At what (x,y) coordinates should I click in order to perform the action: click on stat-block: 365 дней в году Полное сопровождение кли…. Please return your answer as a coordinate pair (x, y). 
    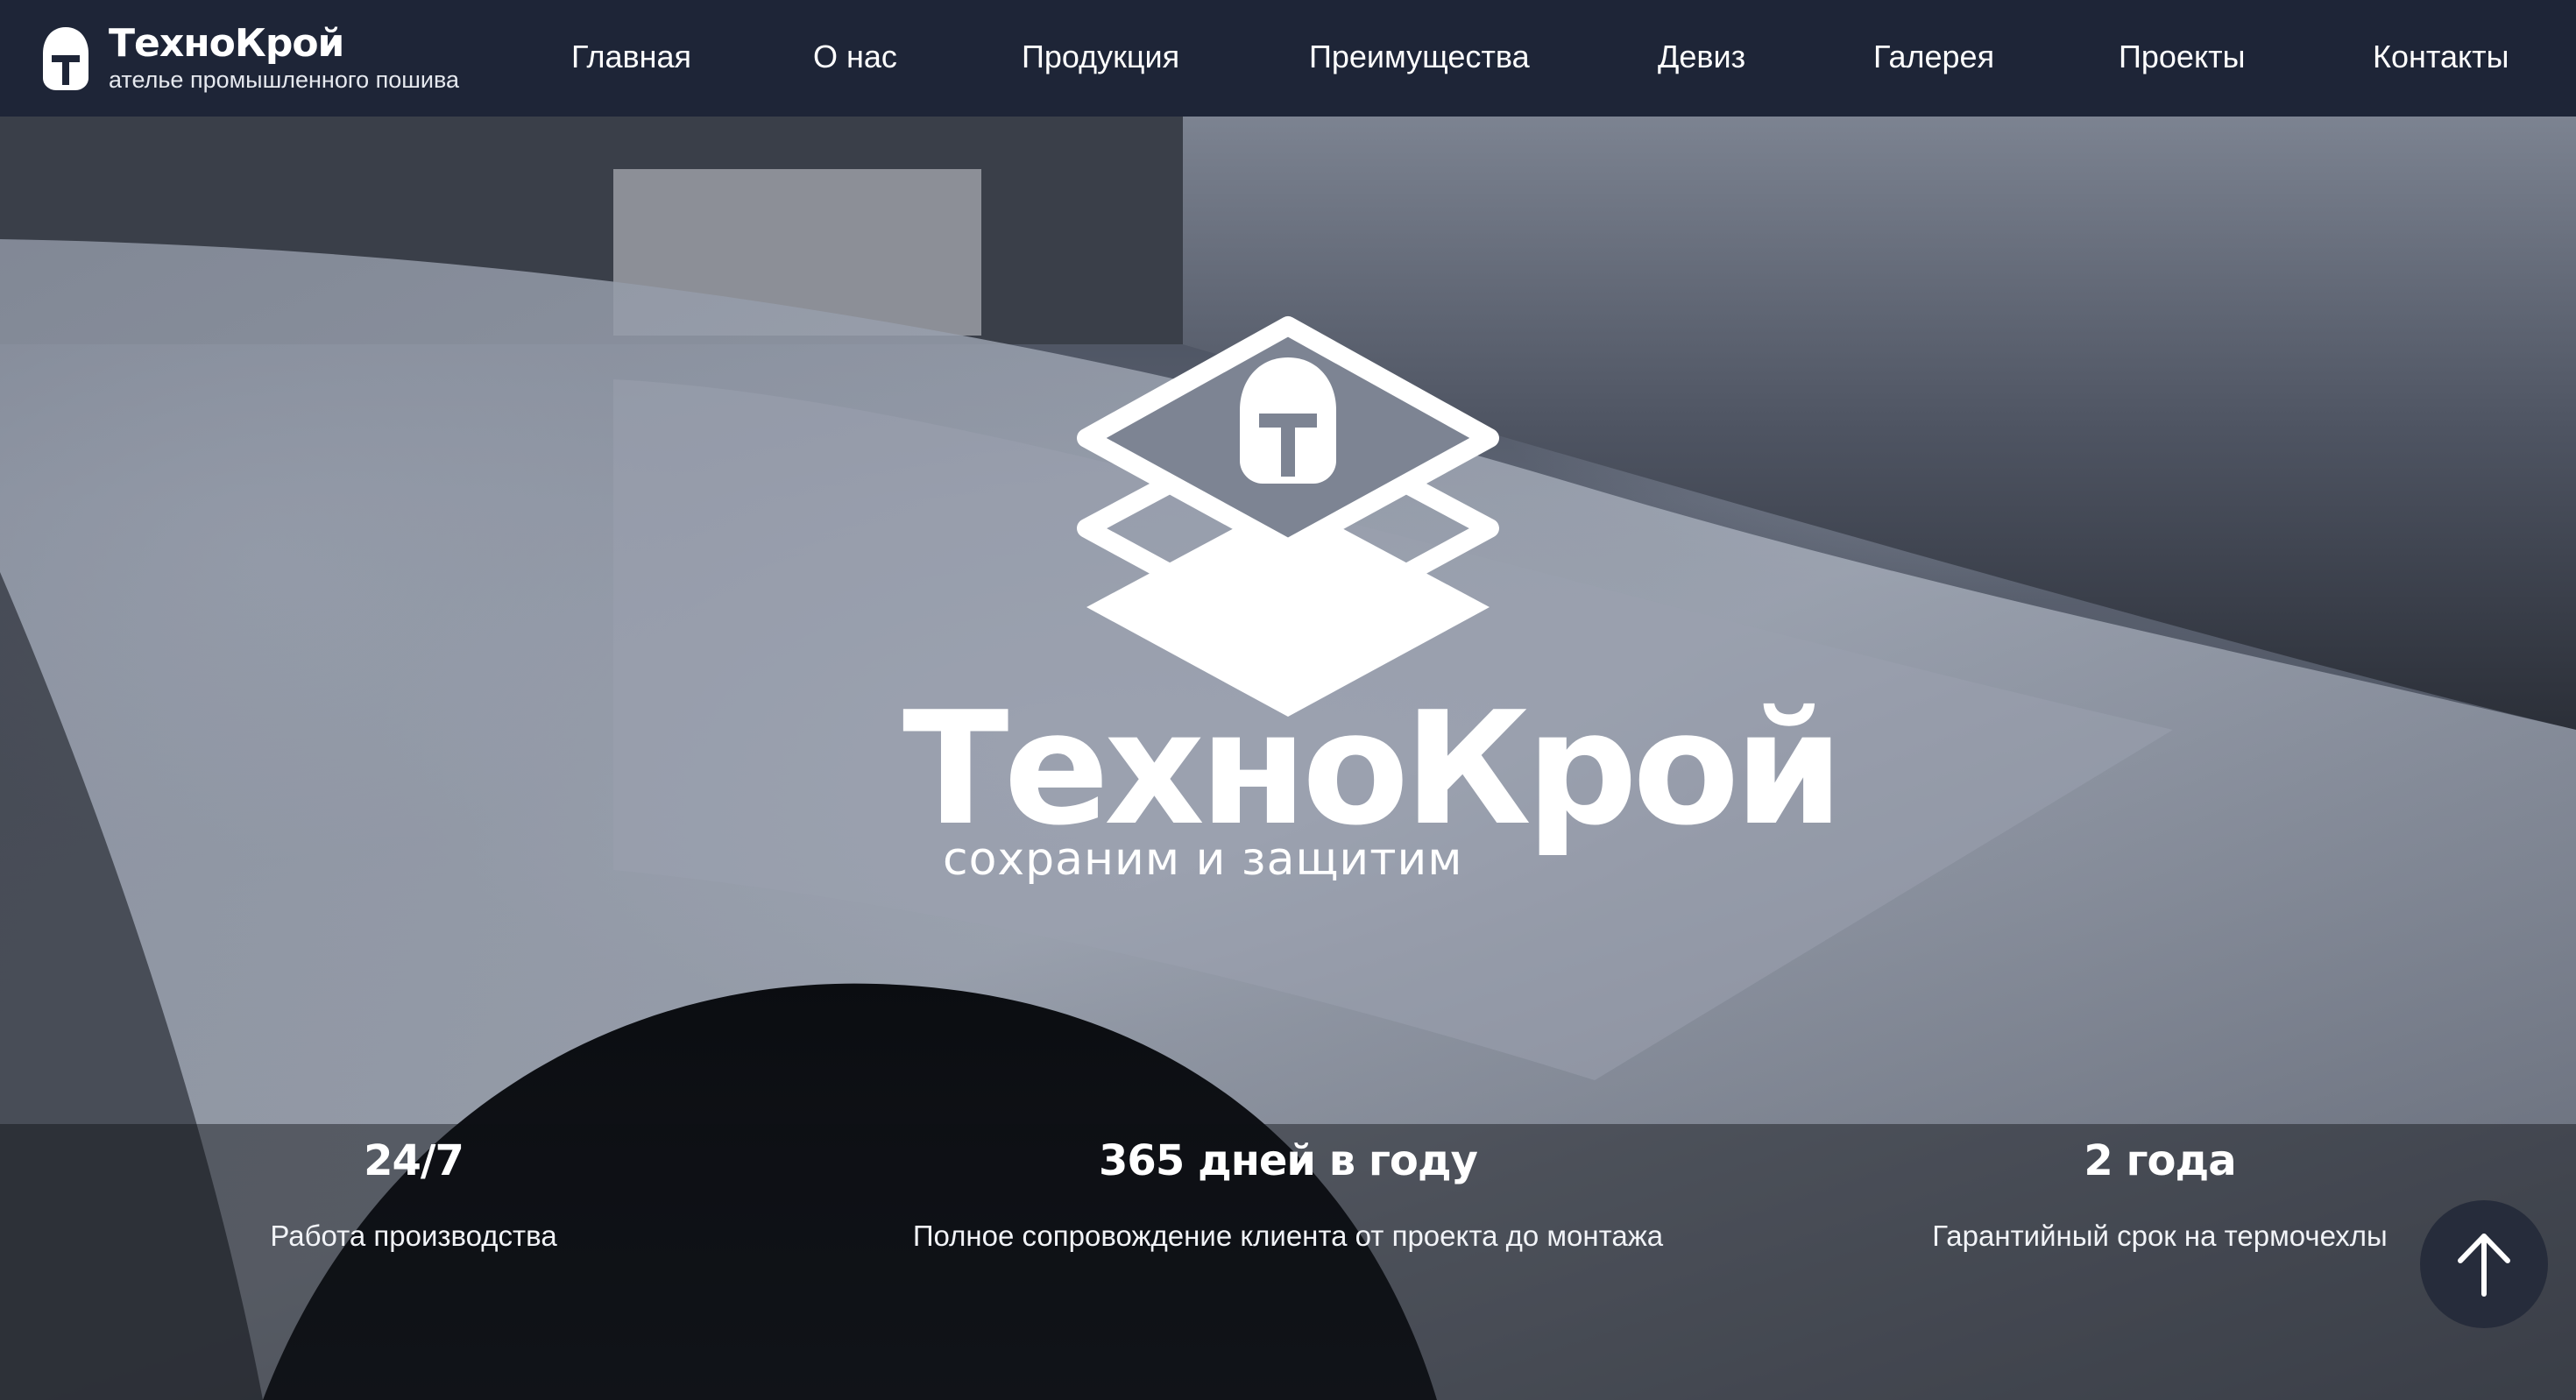
    Looking at the image, I should click on (1288, 1194).